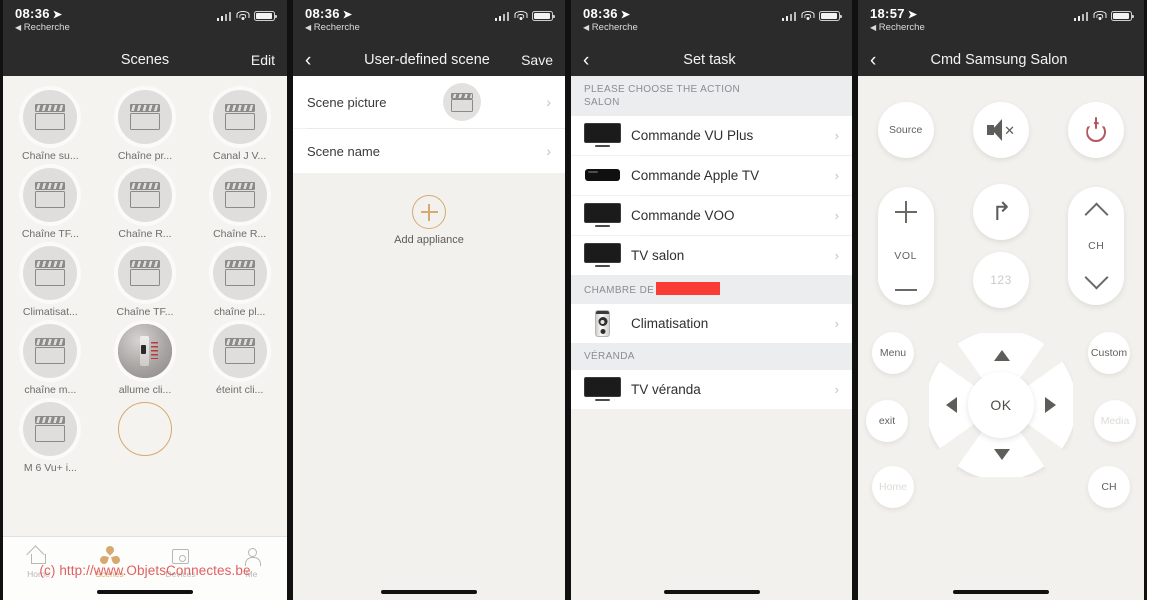 The image size is (1150, 600). I want to click on cellular-signal-icon, so click(1080, 16).